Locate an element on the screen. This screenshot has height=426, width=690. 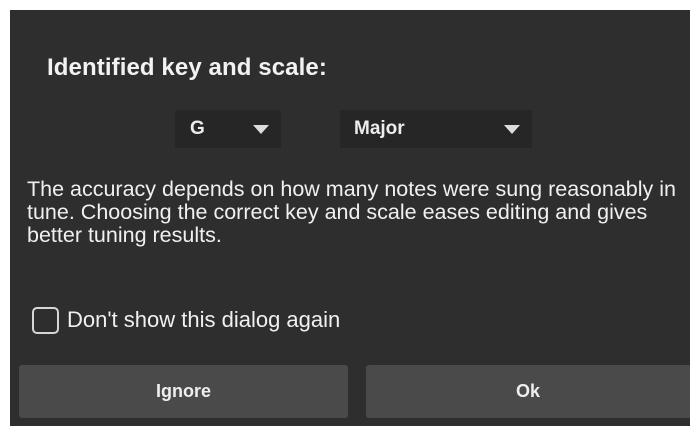
ignore-button: Ignore is located at coordinates (183, 391).